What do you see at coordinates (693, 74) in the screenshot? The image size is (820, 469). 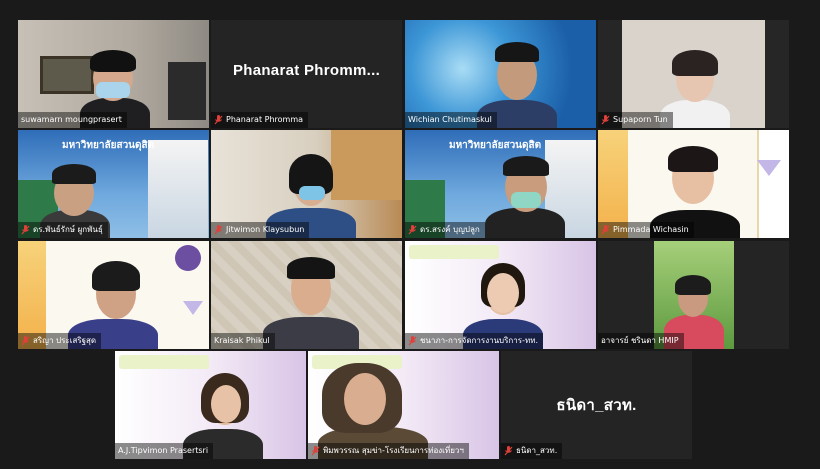 I see `video-tile-4: Supaporn Tun` at bounding box center [693, 74].